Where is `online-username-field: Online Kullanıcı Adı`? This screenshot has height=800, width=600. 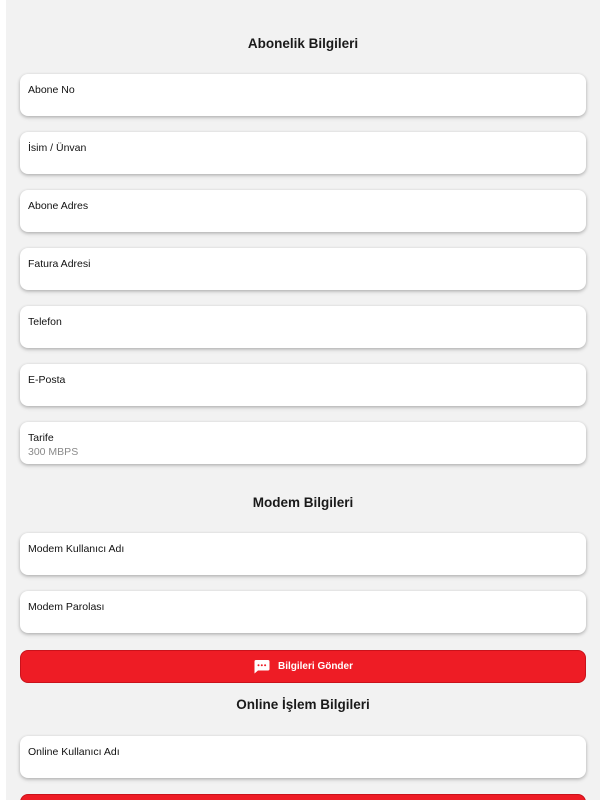 online-username-field: Online Kullanıcı Adı is located at coordinates (303, 757).